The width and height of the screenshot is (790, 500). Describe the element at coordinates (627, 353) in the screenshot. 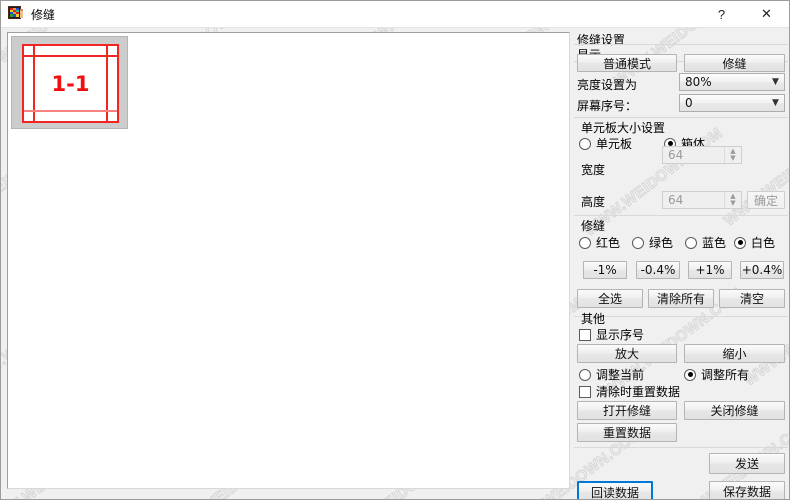

I see `zoom-in-button: 放大` at that location.